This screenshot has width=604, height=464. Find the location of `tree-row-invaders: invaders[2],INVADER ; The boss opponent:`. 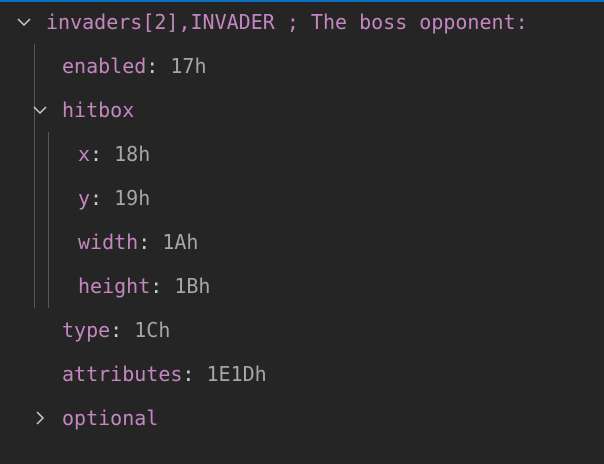

tree-row-invaders: invaders[2],INVADER ; The boss opponent: is located at coordinates (302, 22).